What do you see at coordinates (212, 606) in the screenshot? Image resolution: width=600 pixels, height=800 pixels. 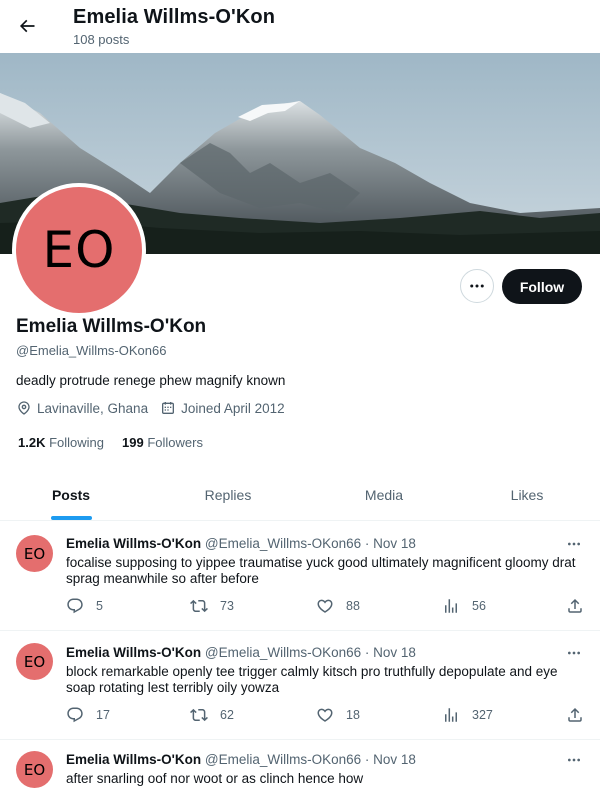 I see `retweet-button: 73` at bounding box center [212, 606].